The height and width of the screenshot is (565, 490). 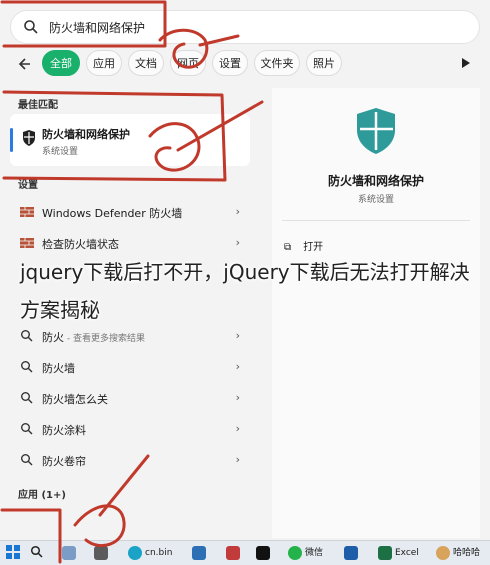 What do you see at coordinates (467, 553) in the screenshot?
I see `taskbar-app-label: 哈哈哈` at bounding box center [467, 553].